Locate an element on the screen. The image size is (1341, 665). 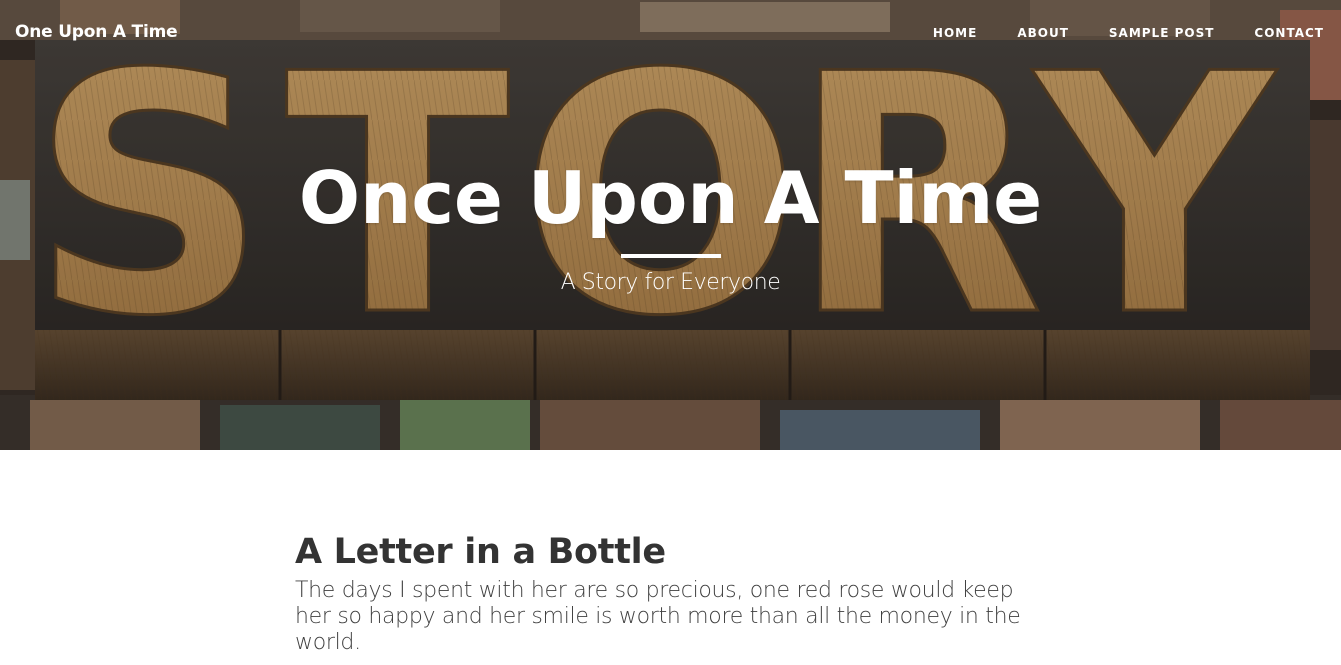
nav-item-about: ABOUT is located at coordinates (1023, 33).